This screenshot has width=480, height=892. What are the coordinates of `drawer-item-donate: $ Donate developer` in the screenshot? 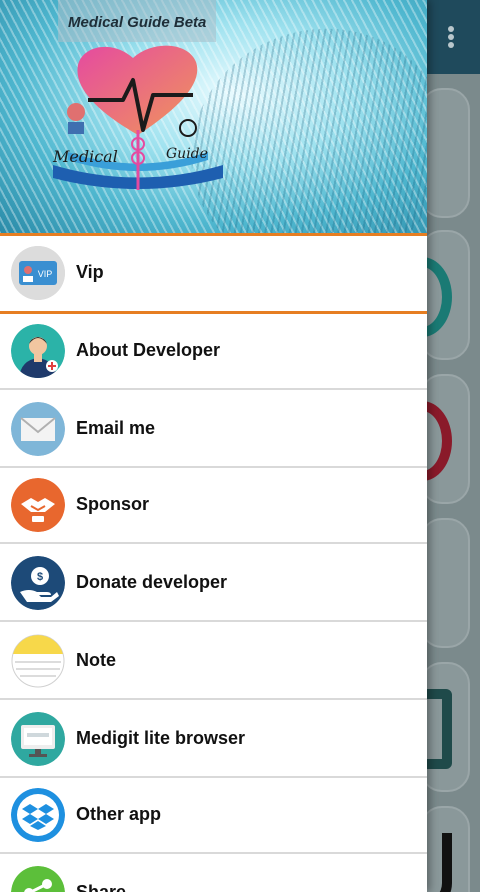 It's located at (213, 584).